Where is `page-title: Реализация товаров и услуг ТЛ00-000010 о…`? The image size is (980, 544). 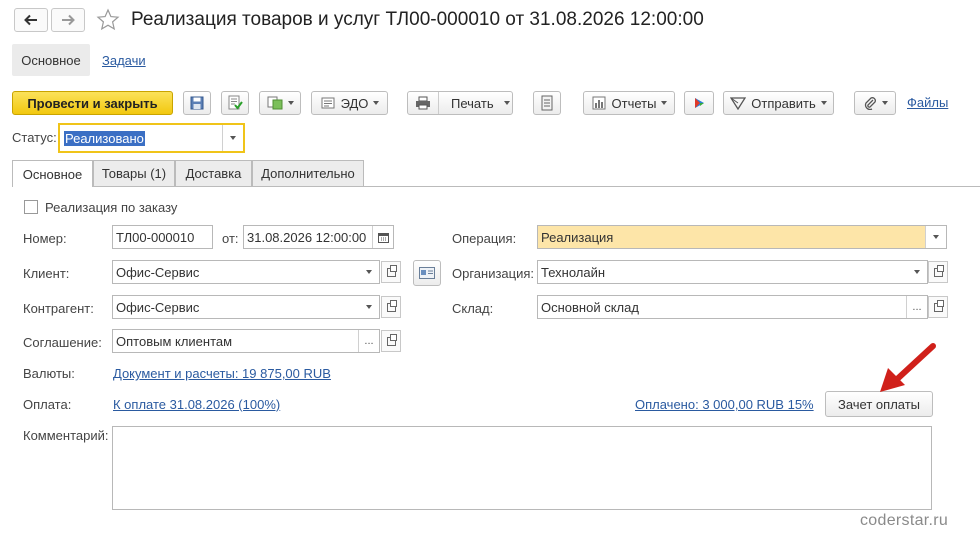 page-title: Реализация товаров и услуг ТЛ00-000010 о… is located at coordinates (417, 19).